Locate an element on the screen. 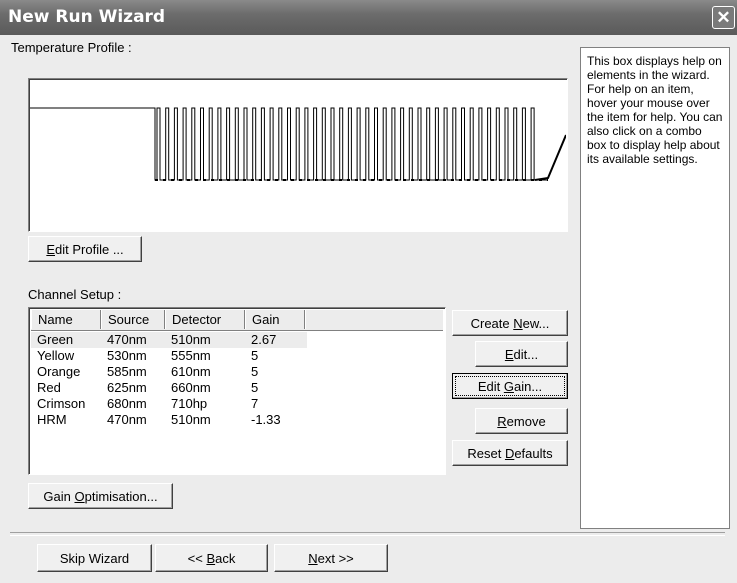  next-mnemonic: N is located at coordinates (313, 558).